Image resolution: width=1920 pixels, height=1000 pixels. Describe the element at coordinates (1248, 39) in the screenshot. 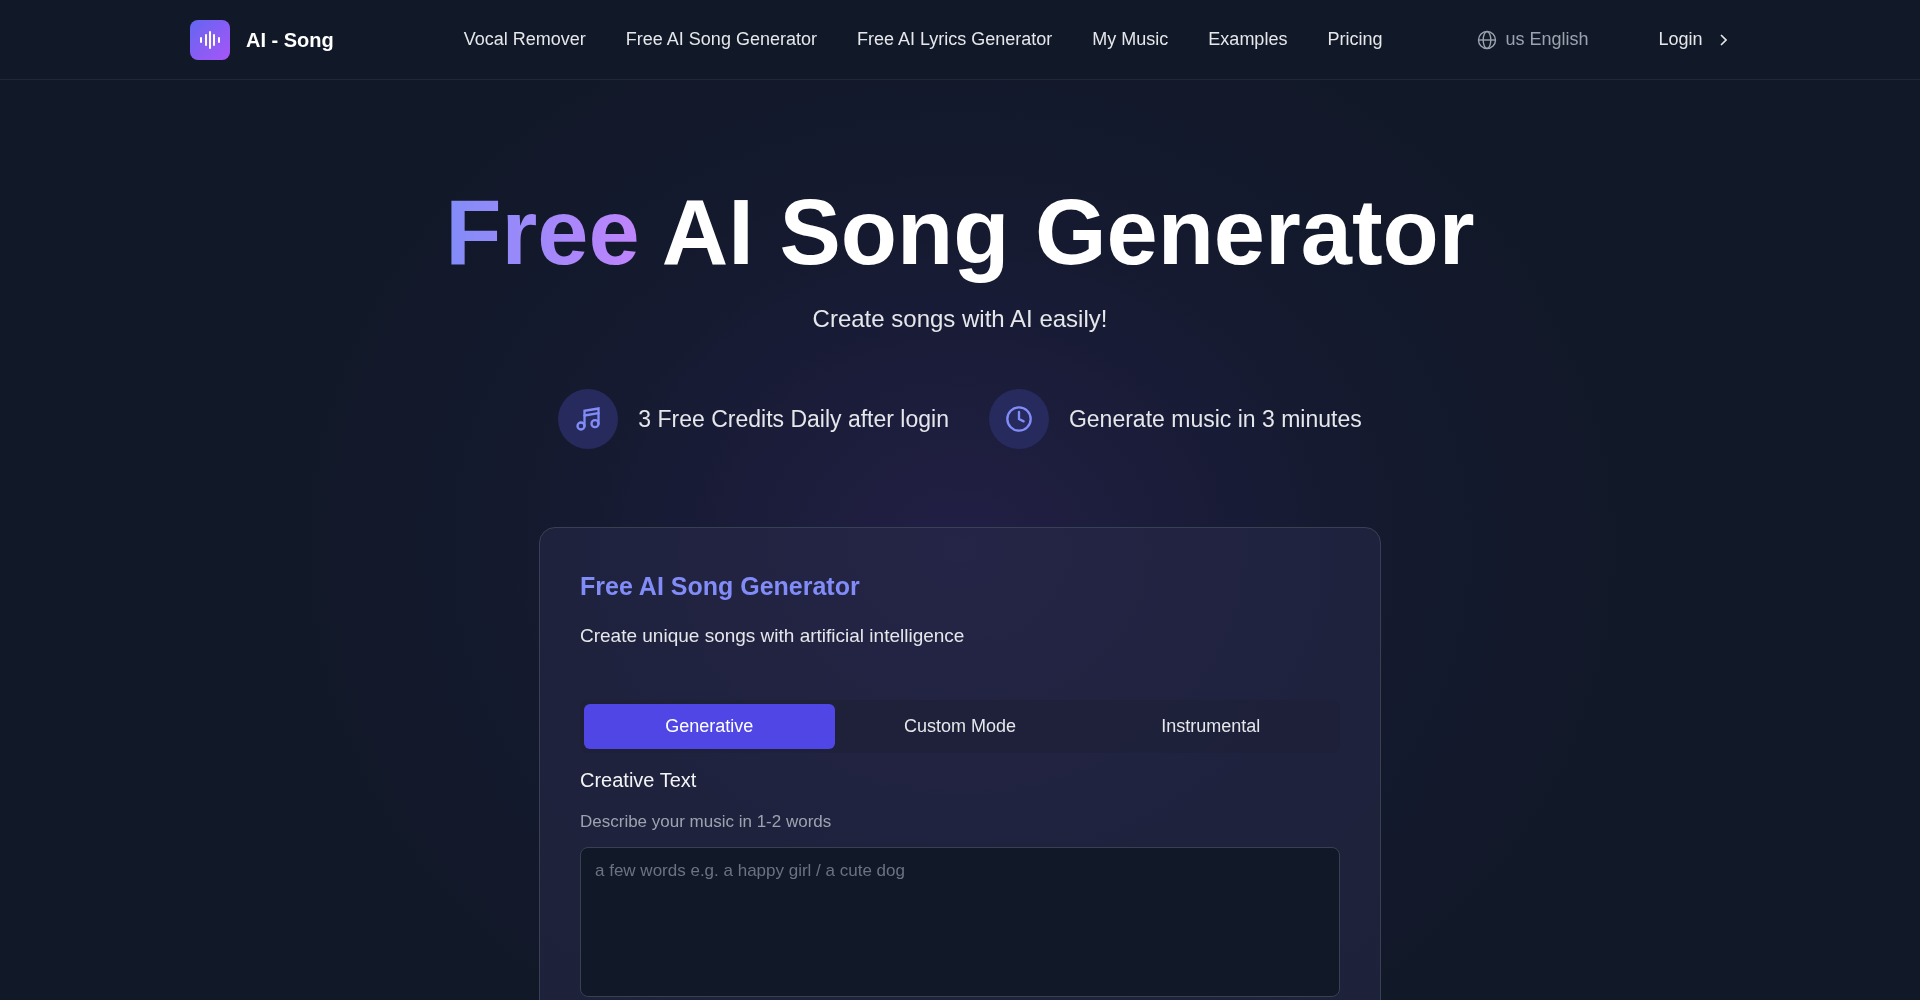

I see `nav-link: Examples` at that location.